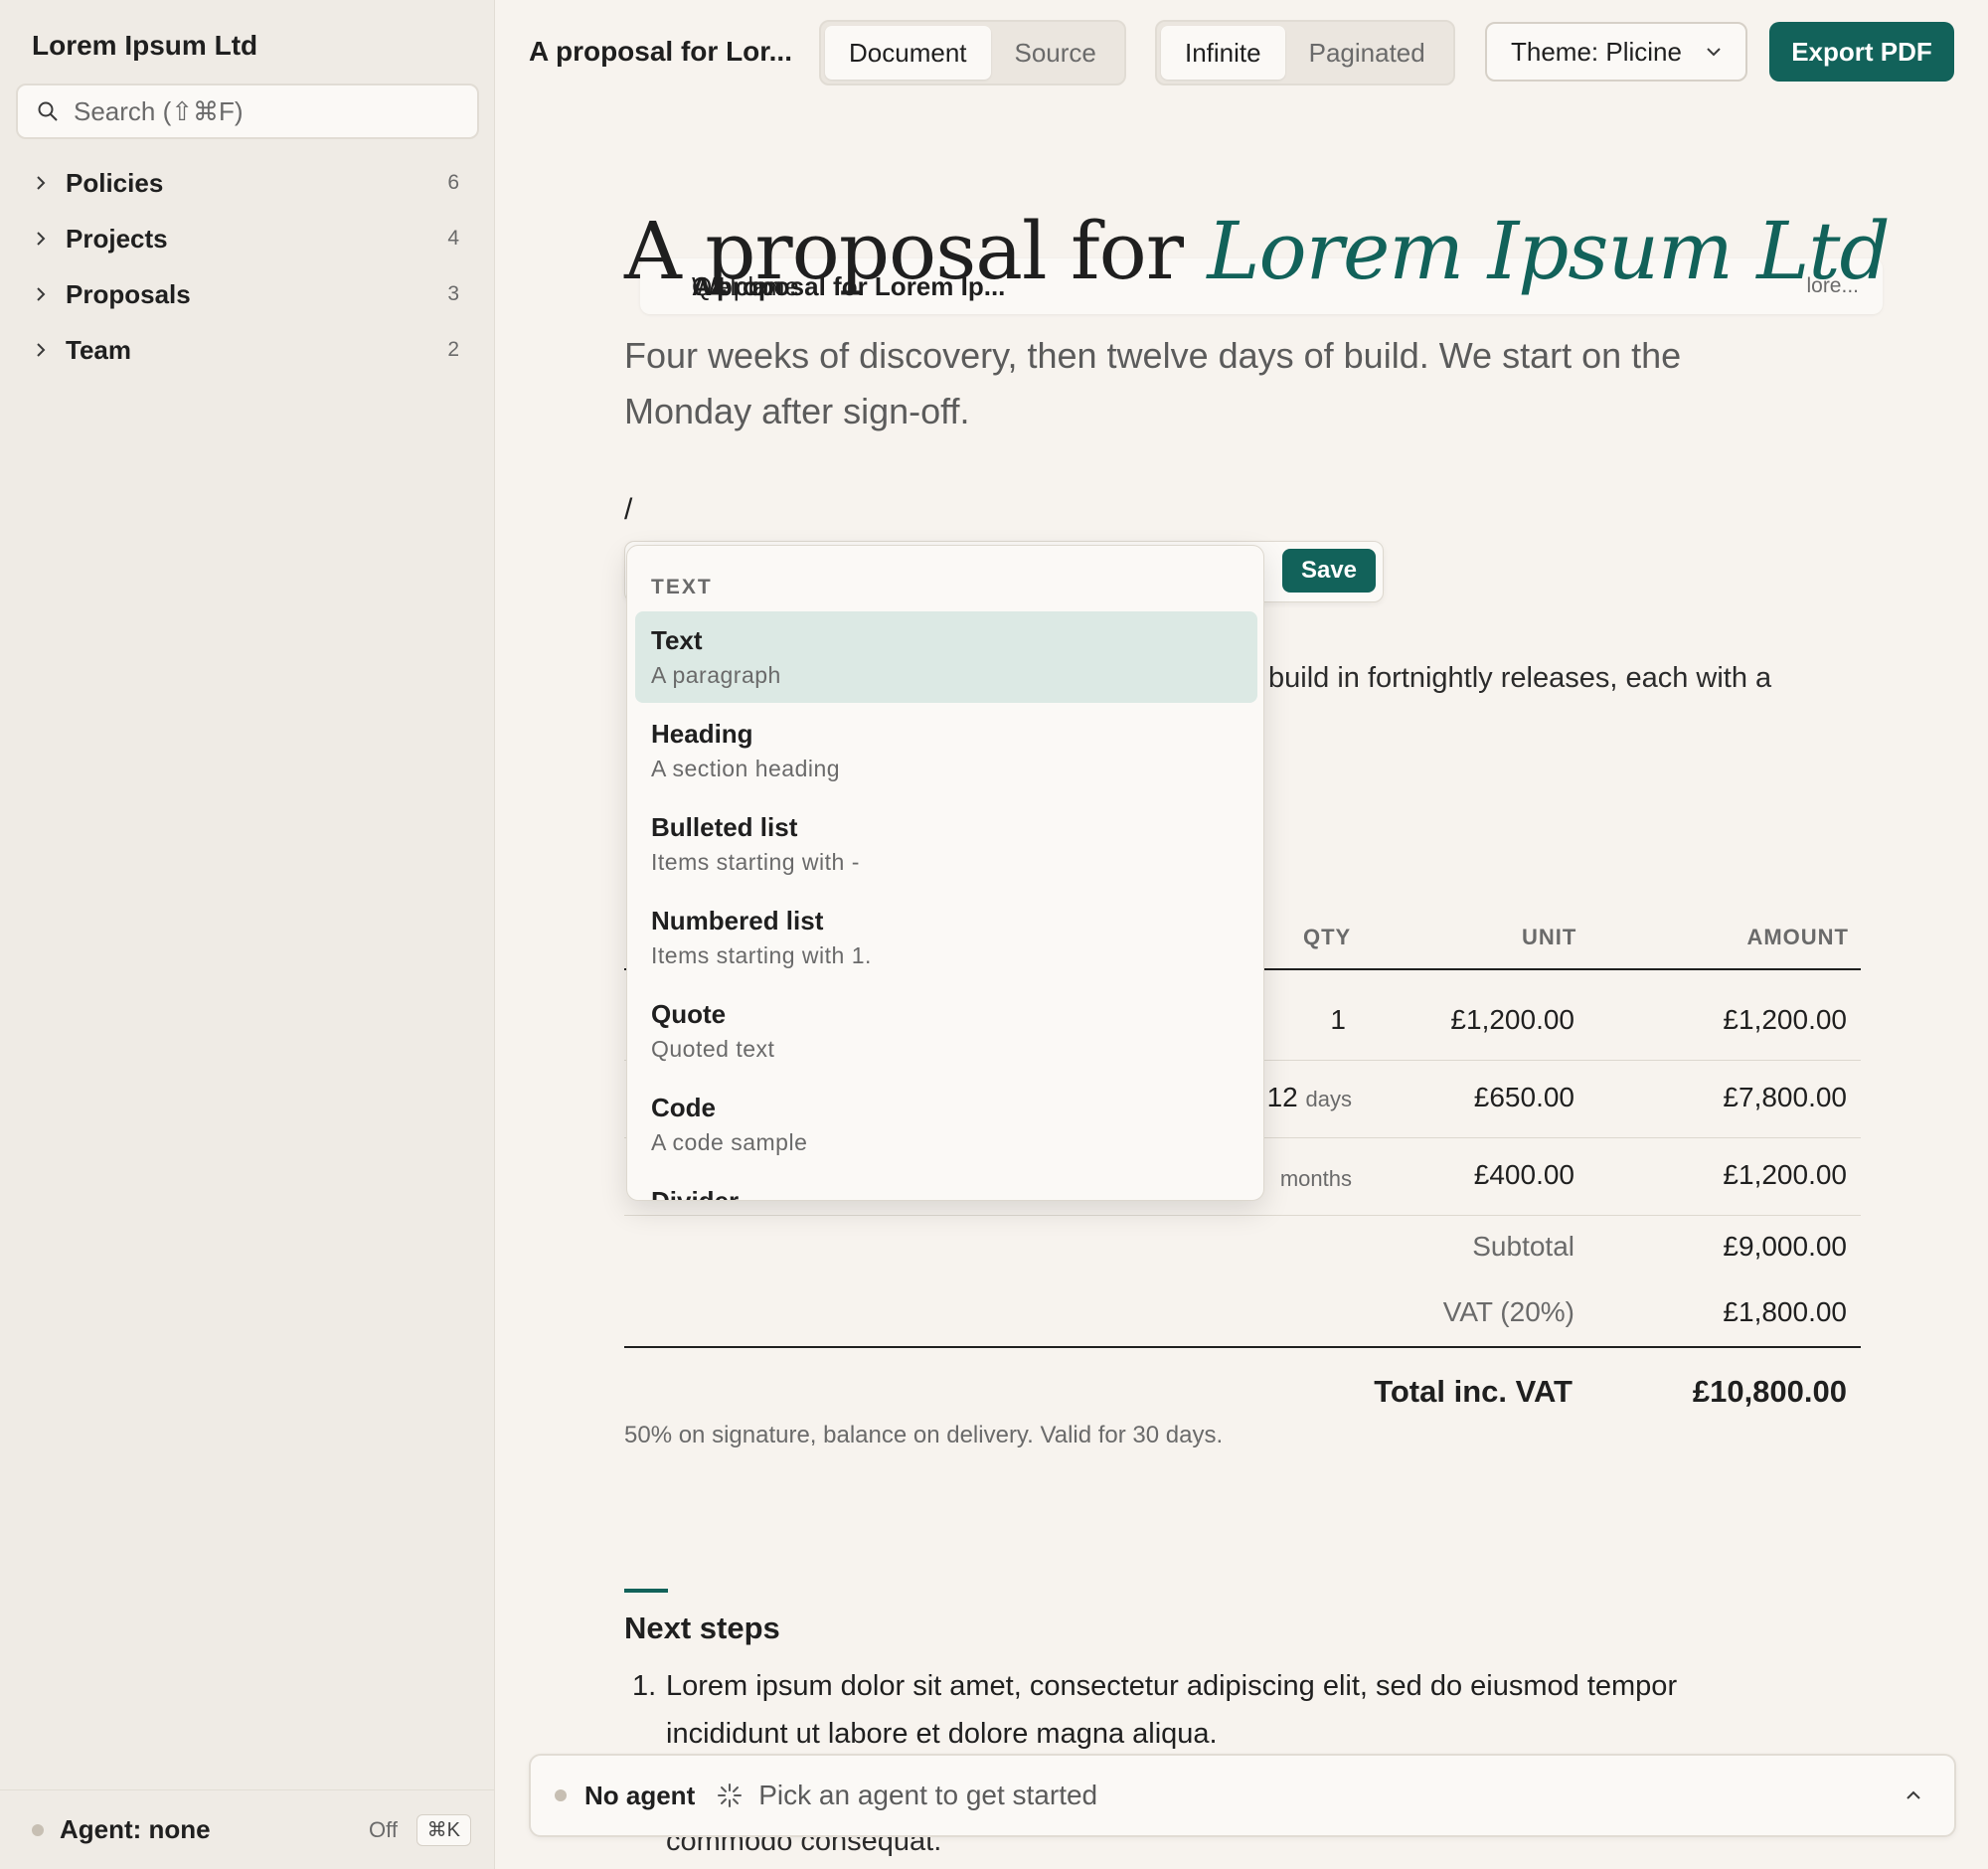 The height and width of the screenshot is (1869, 1988). I want to click on menu-item-title: Numbered list, so click(737, 920).